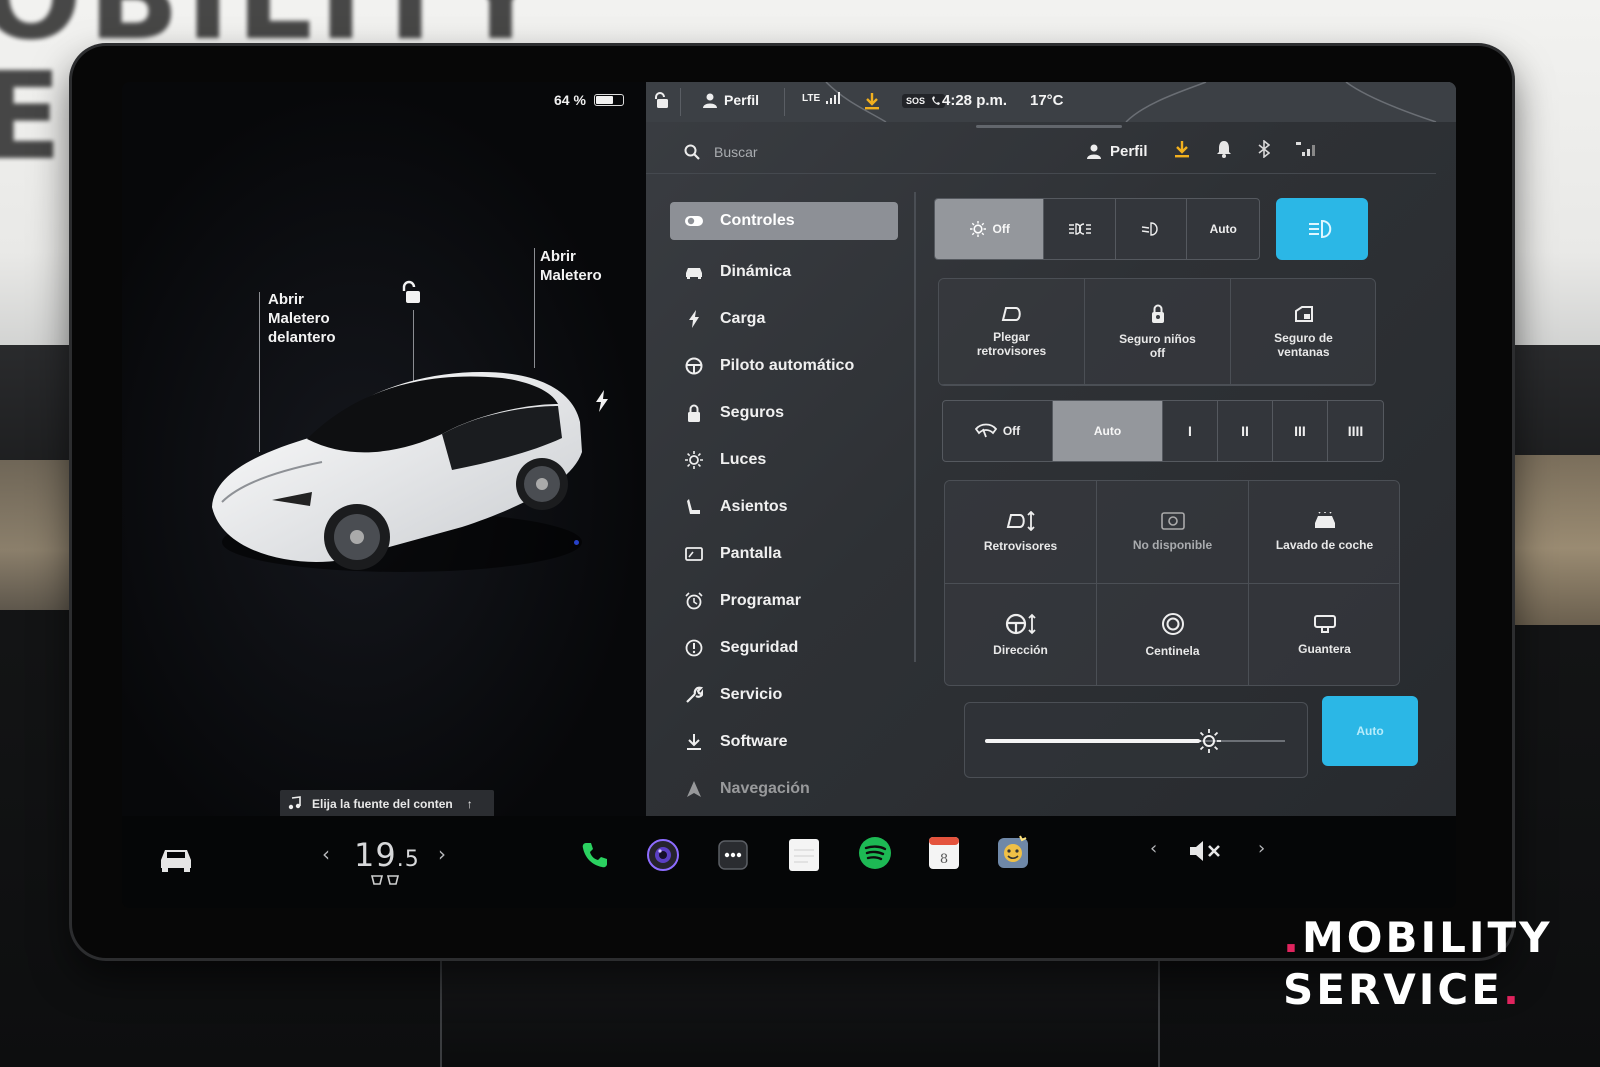  Describe the element at coordinates (1202, 150) in the screenshot. I see `header-icons: Perfil` at that location.